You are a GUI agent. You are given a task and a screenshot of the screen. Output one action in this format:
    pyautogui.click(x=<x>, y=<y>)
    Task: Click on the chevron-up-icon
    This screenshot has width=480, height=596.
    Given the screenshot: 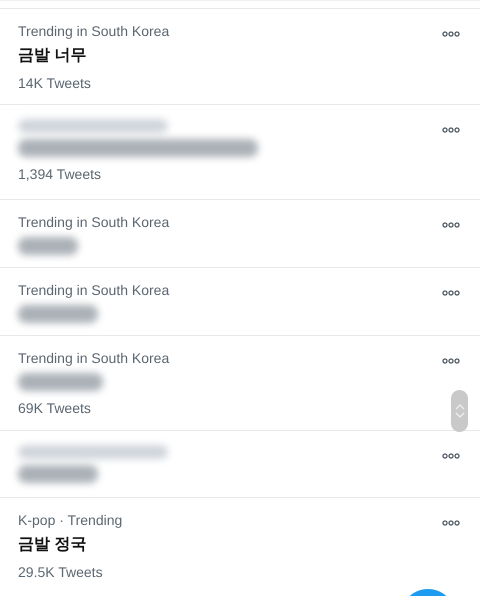 What is the action you would take?
    pyautogui.click(x=459, y=407)
    